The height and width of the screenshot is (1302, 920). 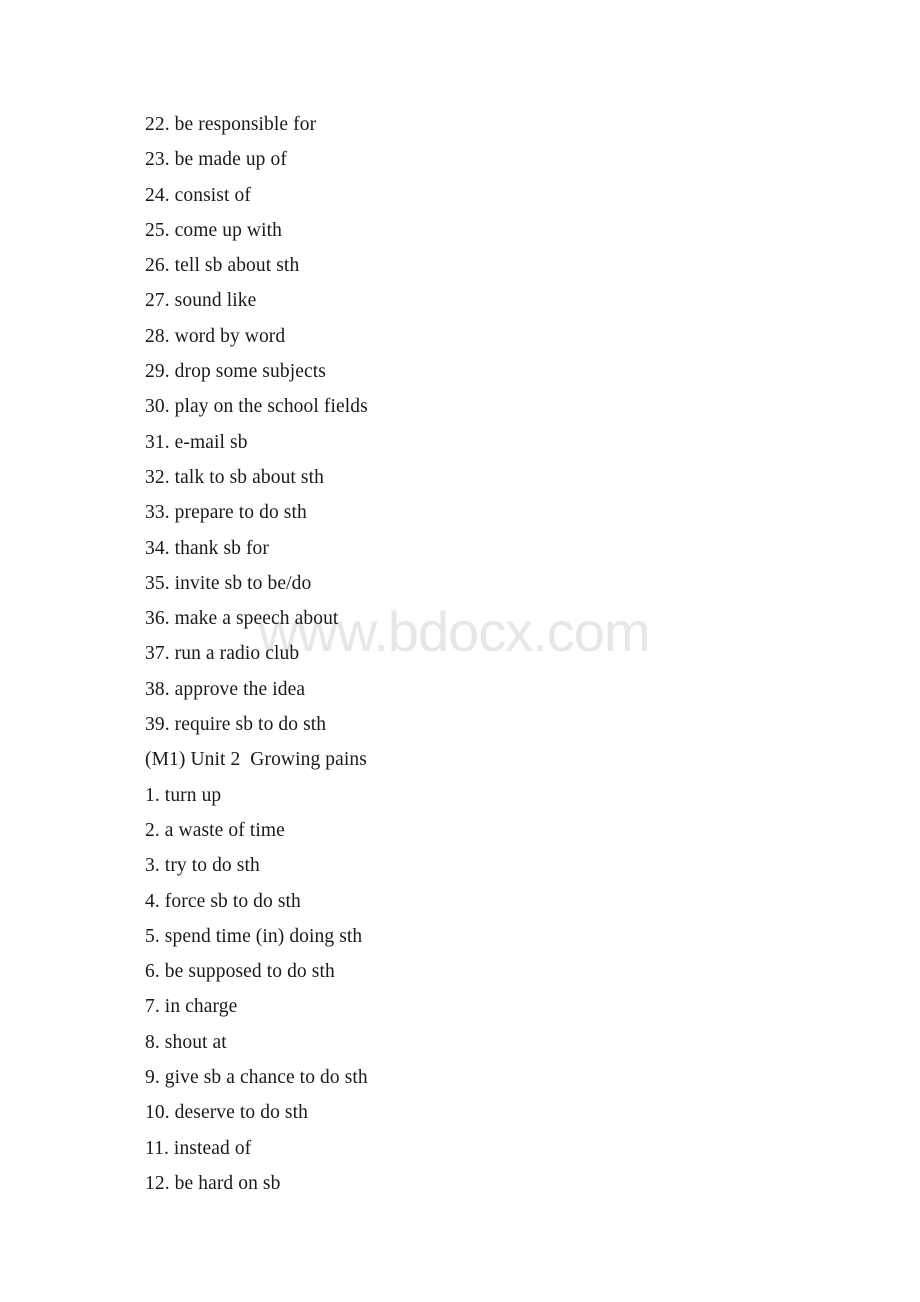 What do you see at coordinates (196, 442) in the screenshot?
I see `list-item: 31. e-mail sb` at bounding box center [196, 442].